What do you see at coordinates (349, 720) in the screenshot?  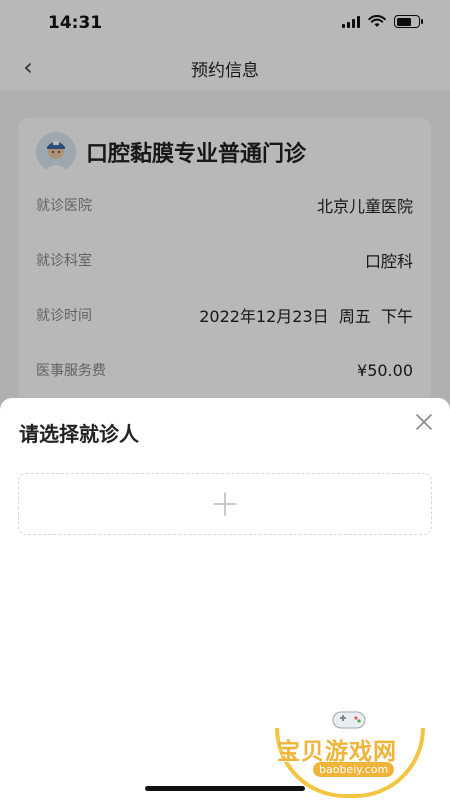 I see `gamepad-icon` at bounding box center [349, 720].